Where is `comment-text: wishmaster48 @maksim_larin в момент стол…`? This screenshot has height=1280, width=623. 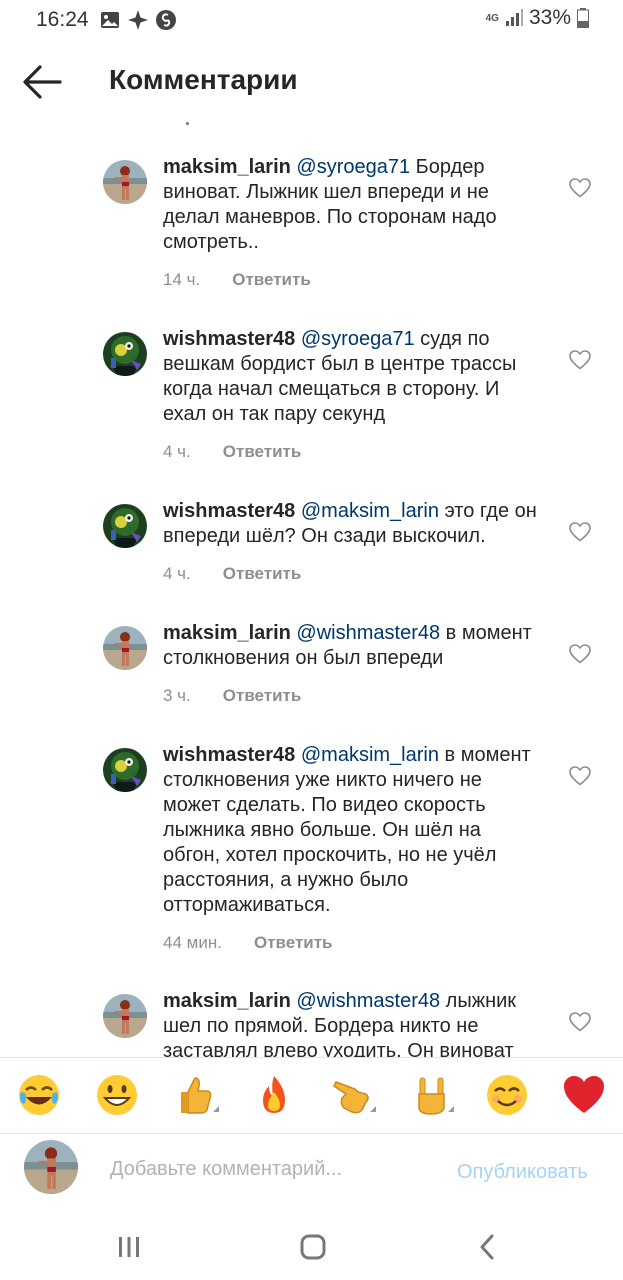 comment-text: wishmaster48 @maksim_larin в момент стол… is located at coordinates (353, 830).